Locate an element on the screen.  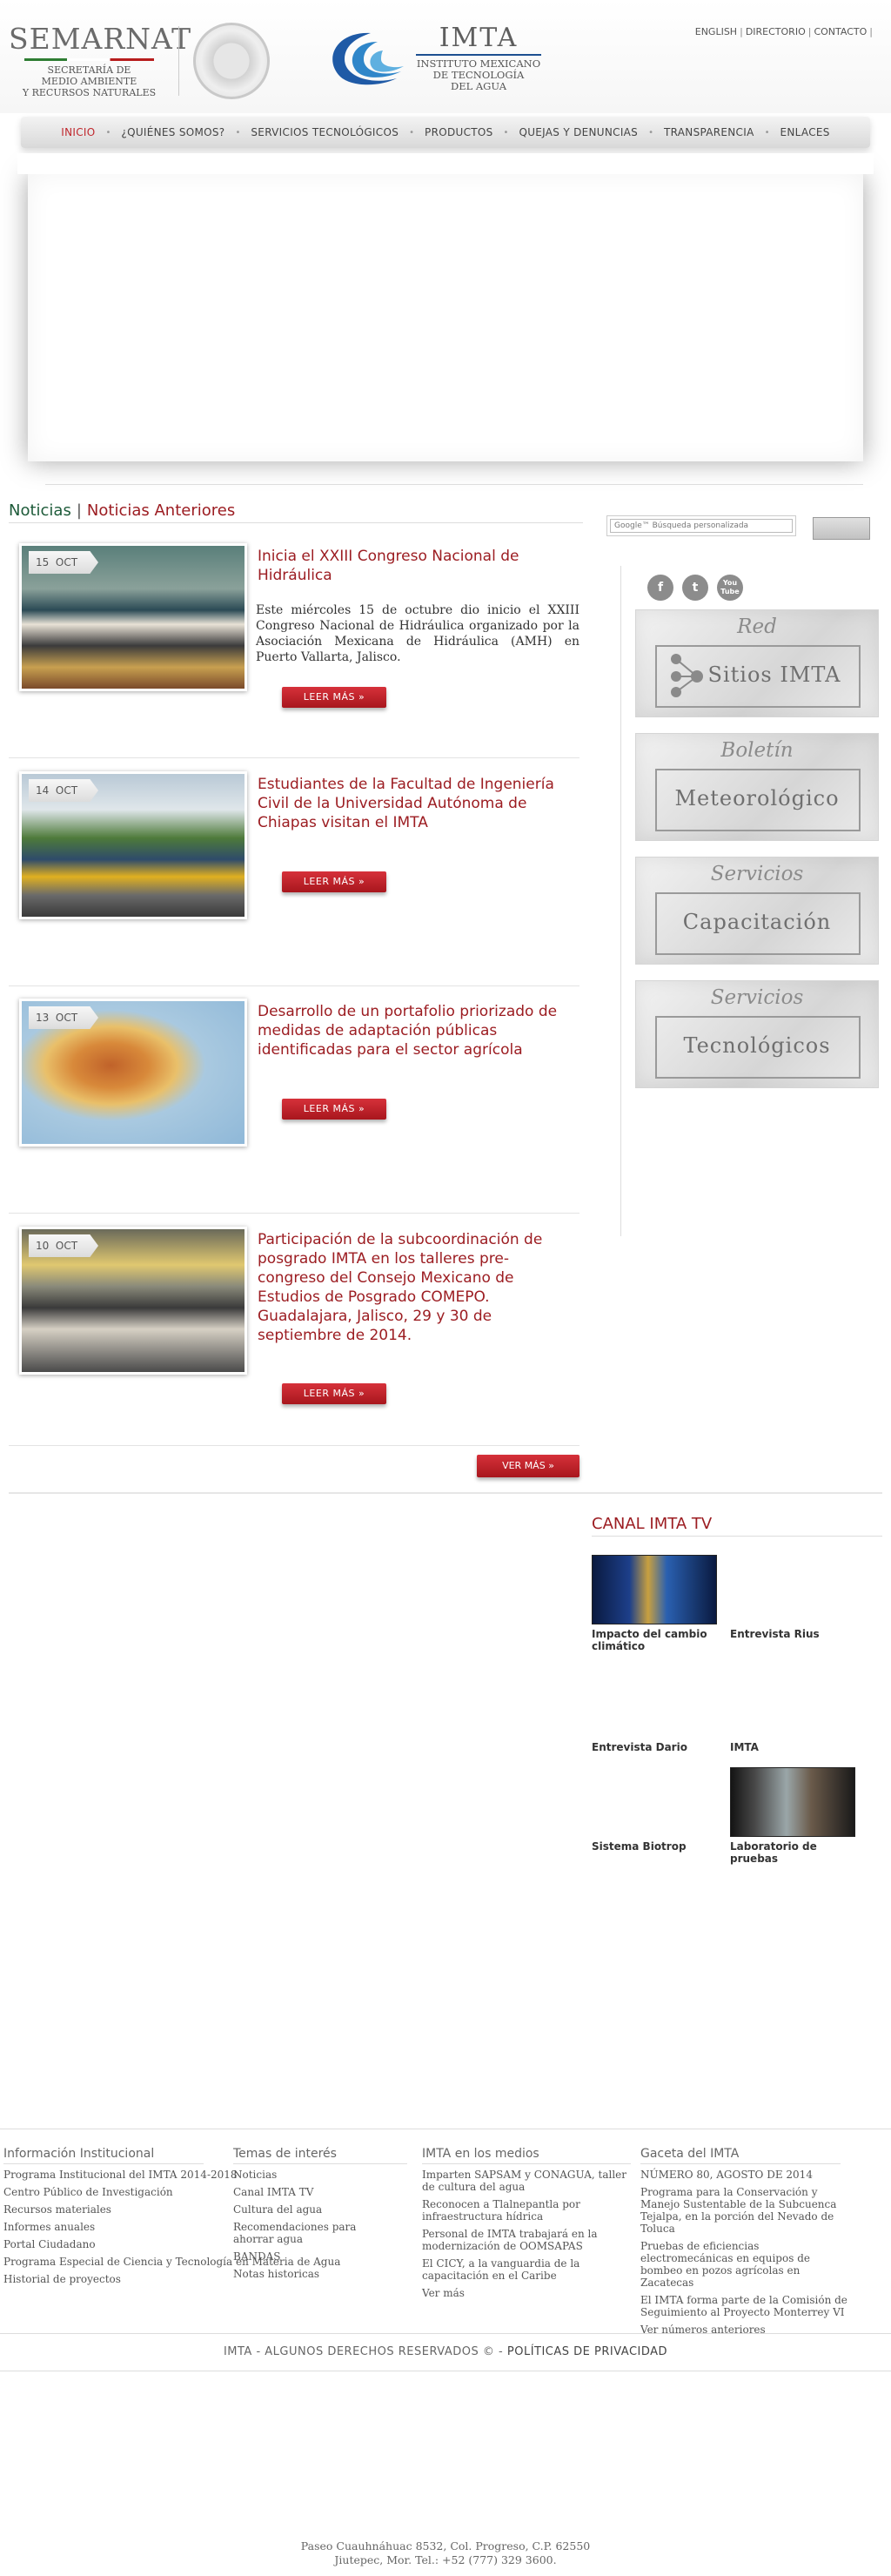
video-title: IMTA is located at coordinates (796, 1747).